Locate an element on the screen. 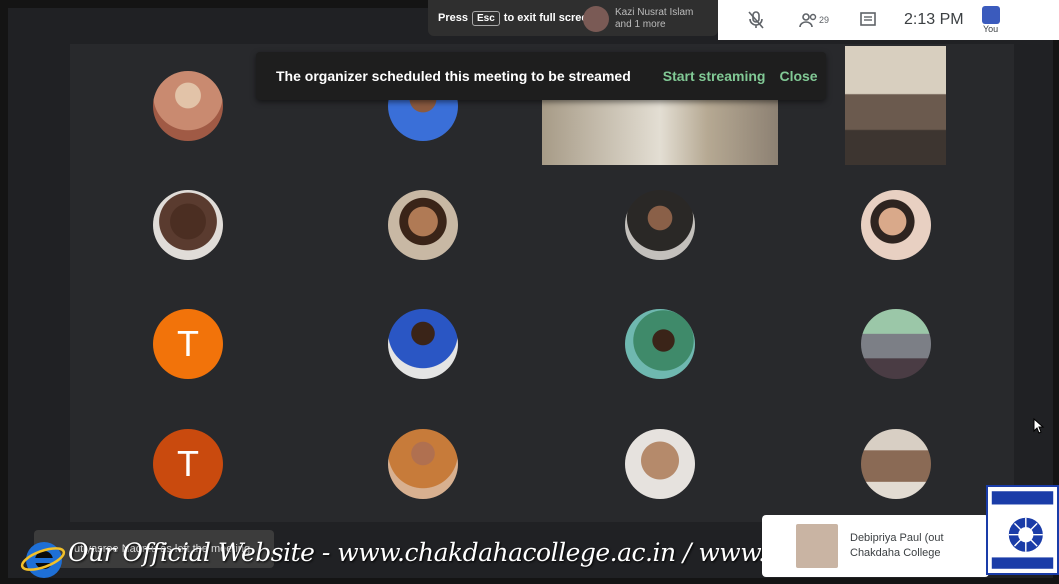  presenter-more: and 1 more is located at coordinates (640, 24).